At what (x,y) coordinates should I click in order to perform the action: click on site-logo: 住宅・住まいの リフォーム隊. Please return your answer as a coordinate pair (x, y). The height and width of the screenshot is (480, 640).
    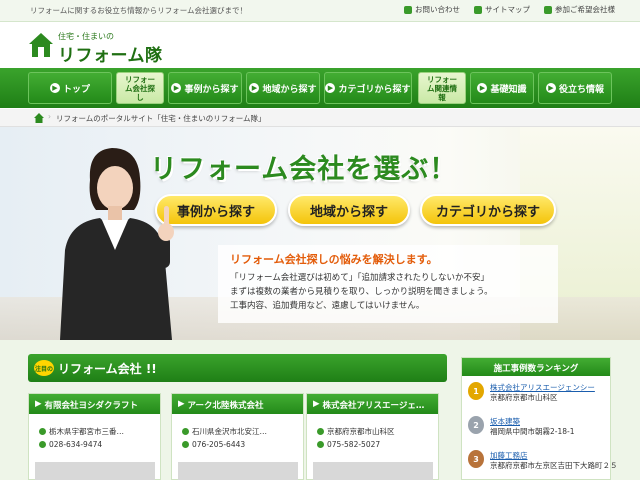
    Looking at the image, I should click on (108, 48).